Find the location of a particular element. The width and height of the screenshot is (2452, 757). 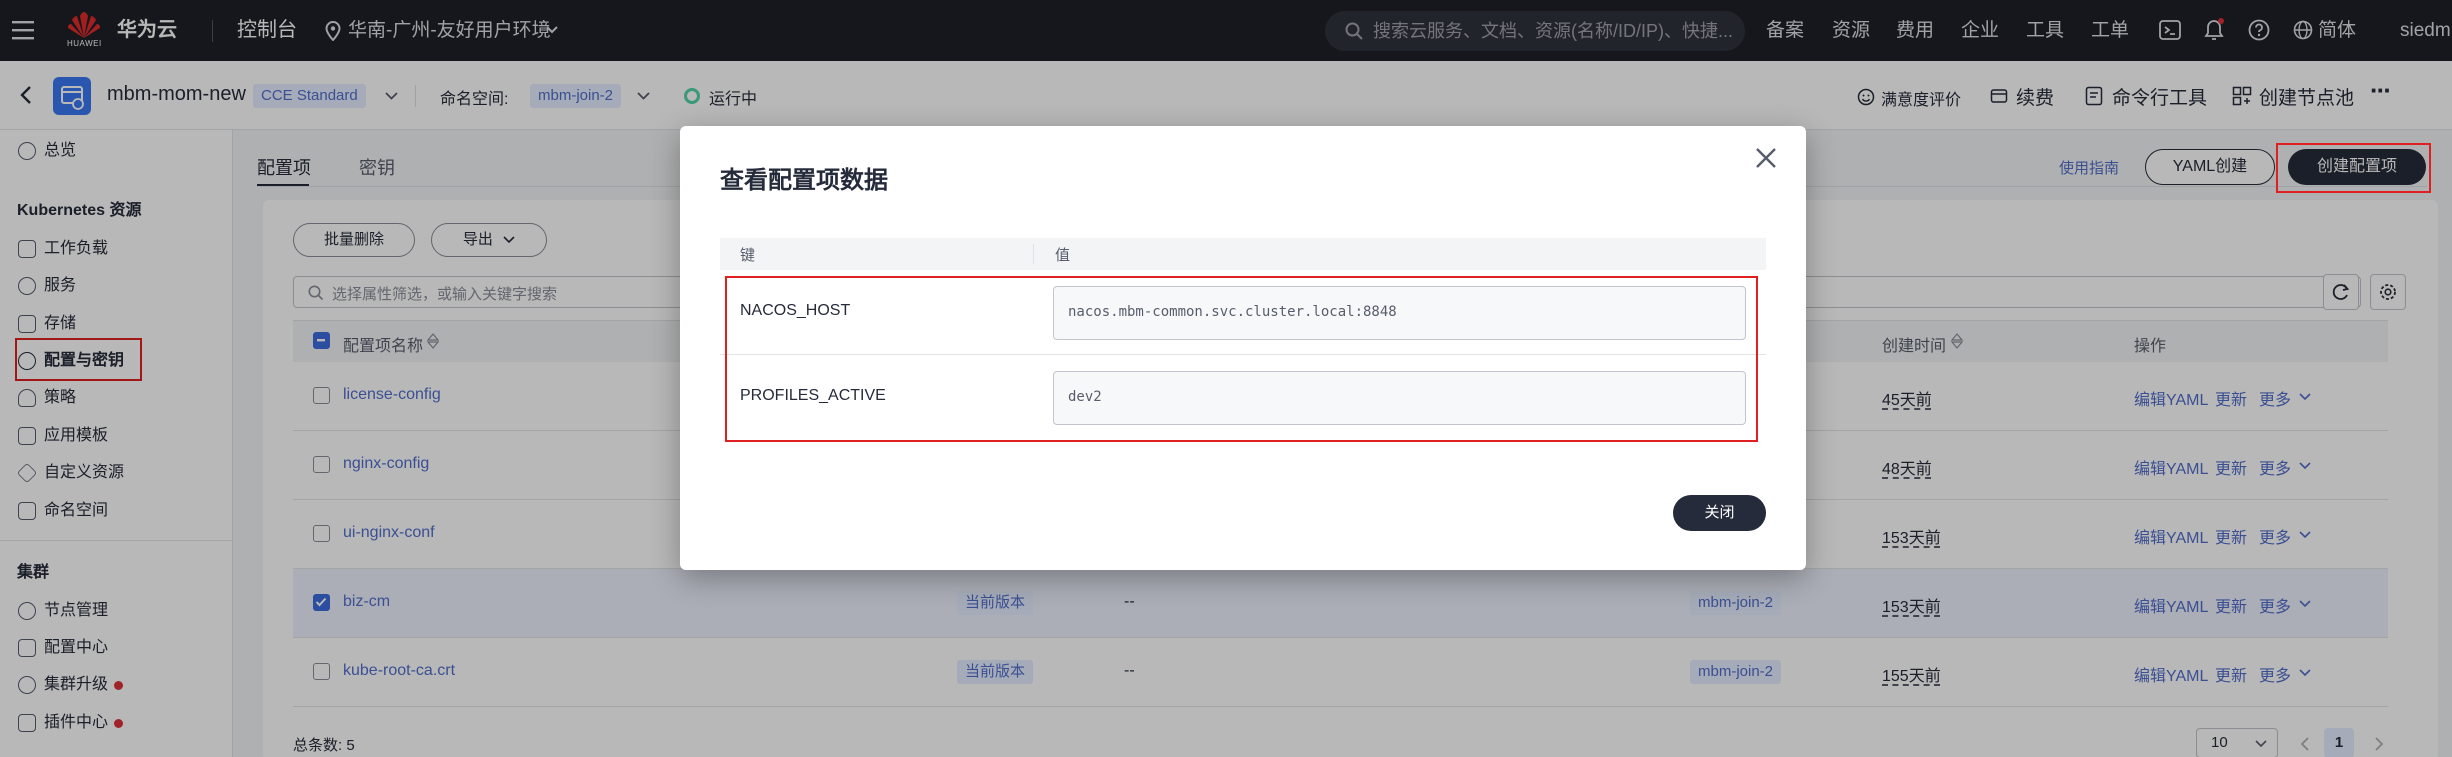

close-button: 关闭 is located at coordinates (1719, 513).